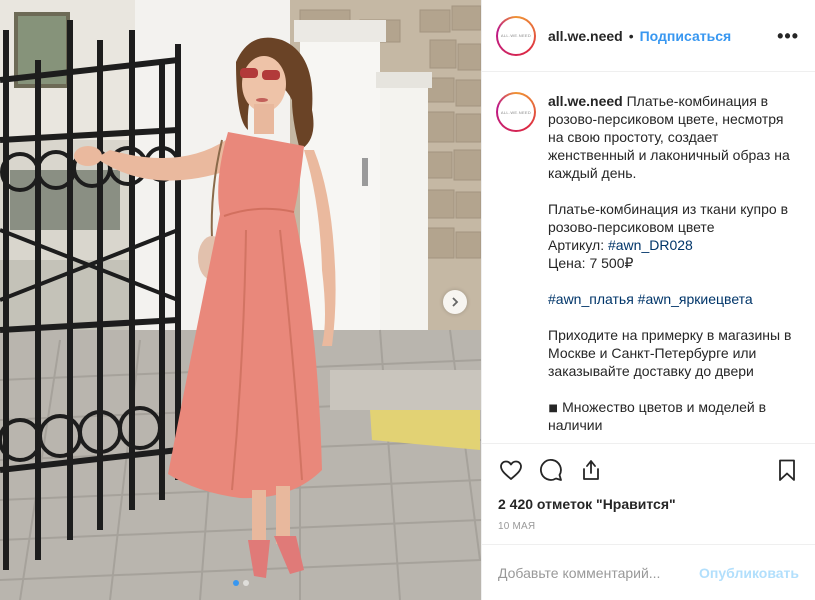  Describe the element at coordinates (648, 532) in the screenshot. I see `post-date: 10 мая` at that location.